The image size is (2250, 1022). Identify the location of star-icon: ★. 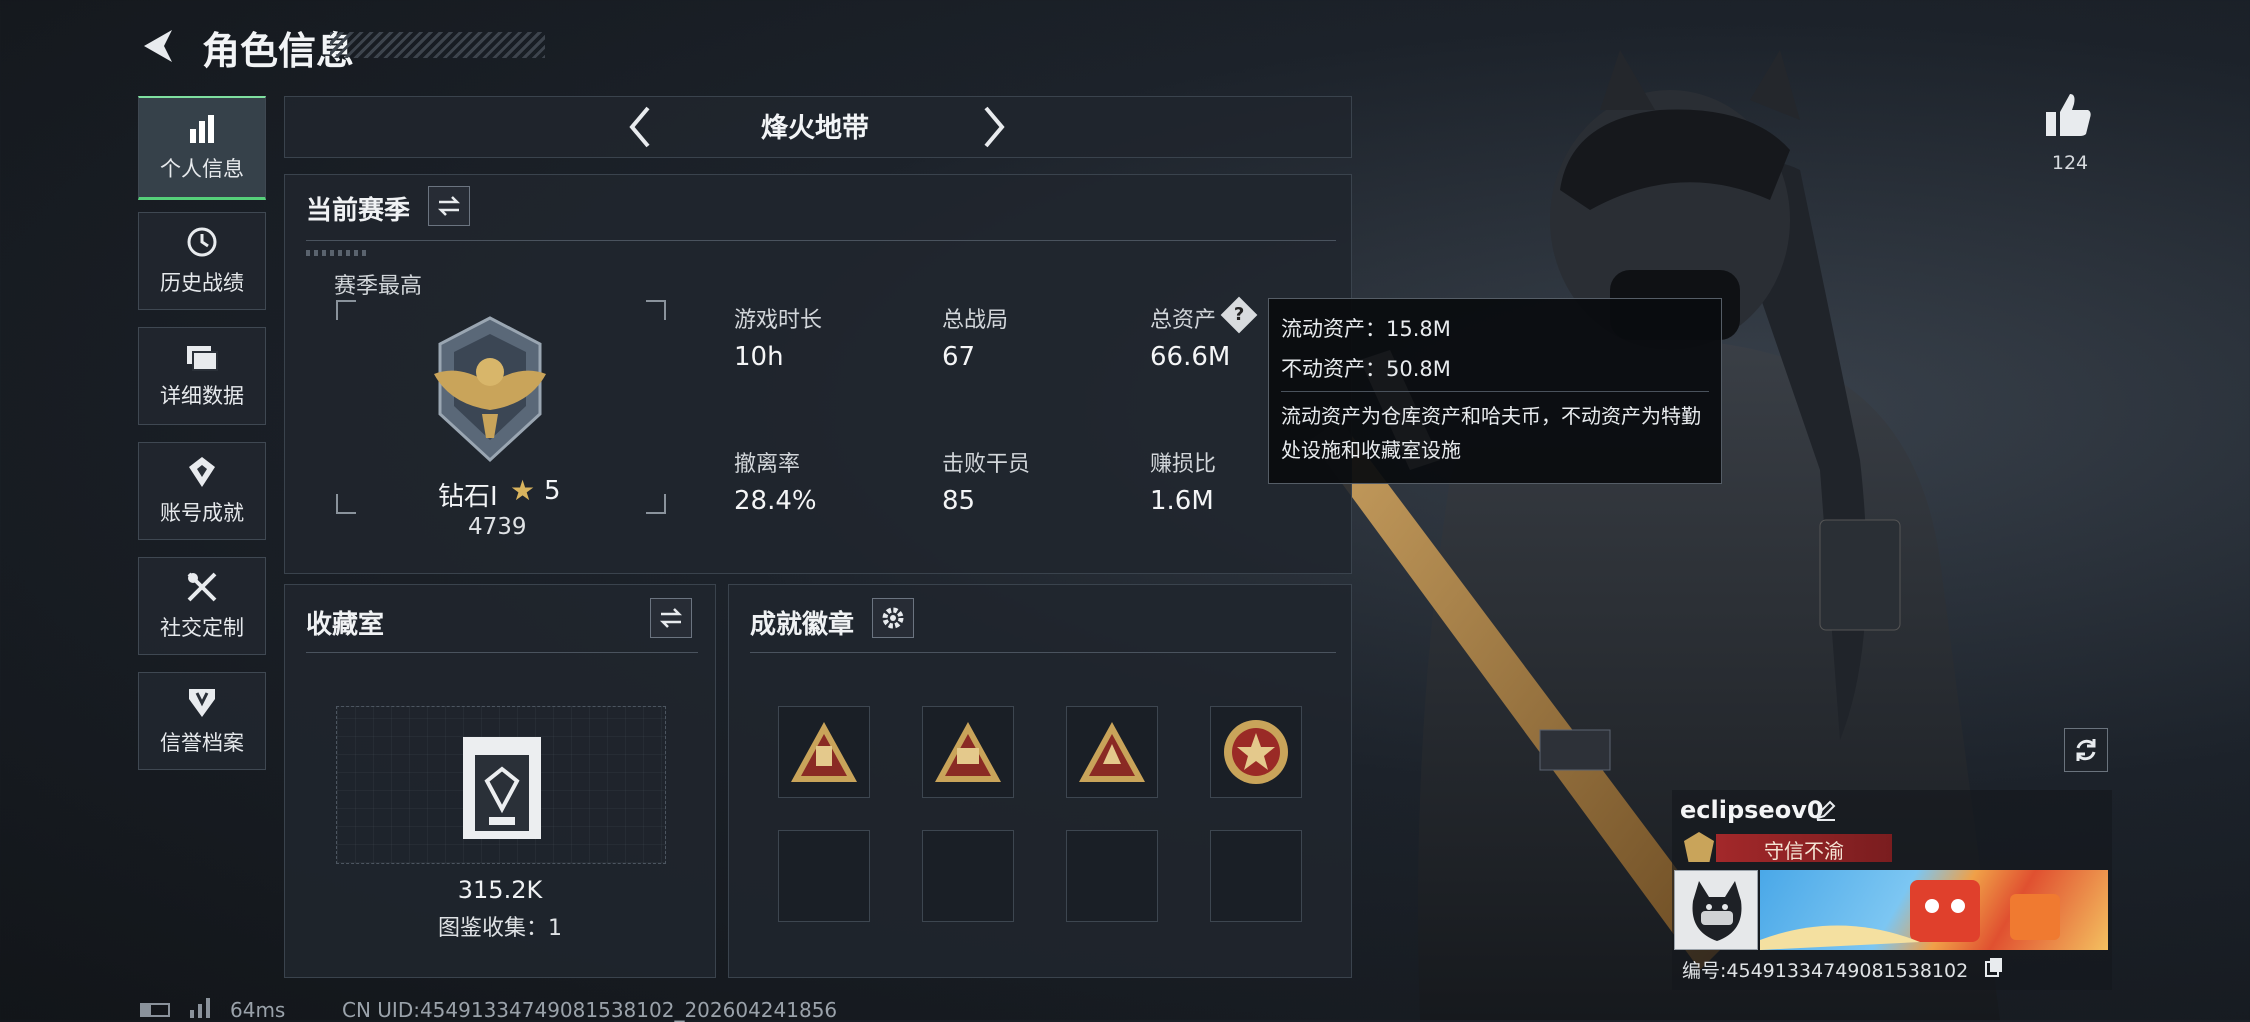
(523, 490).